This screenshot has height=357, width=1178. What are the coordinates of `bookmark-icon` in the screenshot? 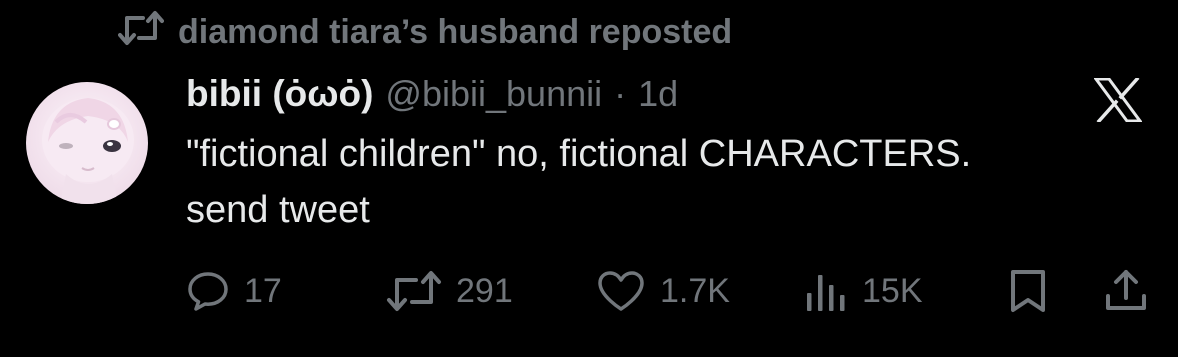 It's located at (1028, 291).